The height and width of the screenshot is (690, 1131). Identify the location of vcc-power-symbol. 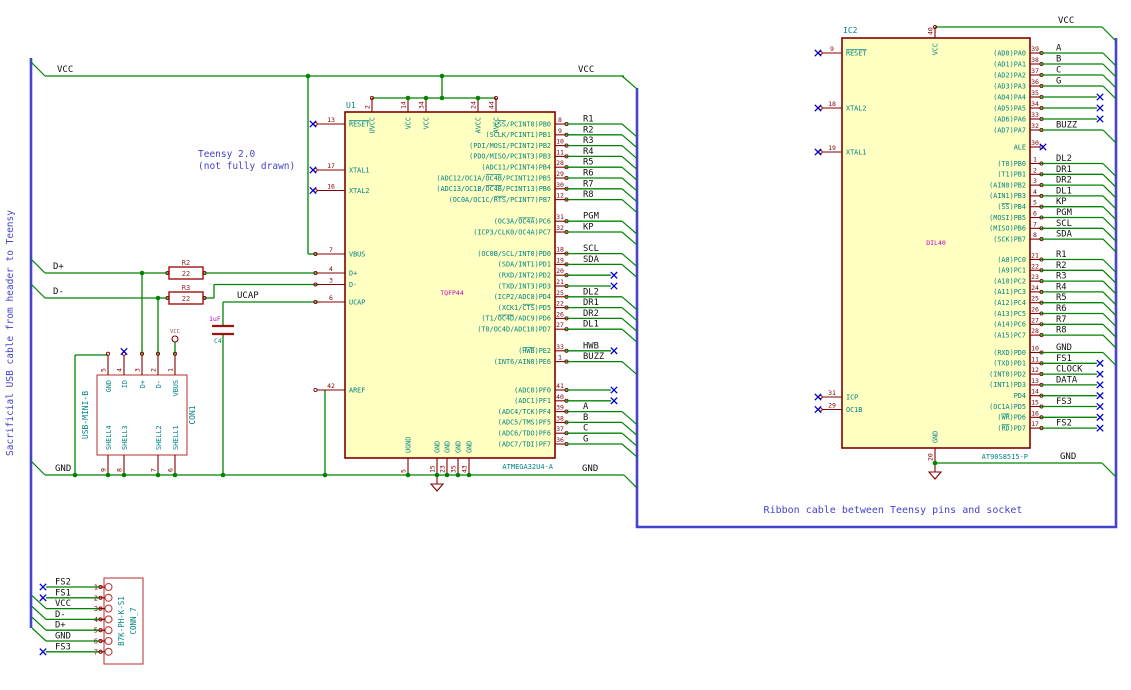
(175, 339).